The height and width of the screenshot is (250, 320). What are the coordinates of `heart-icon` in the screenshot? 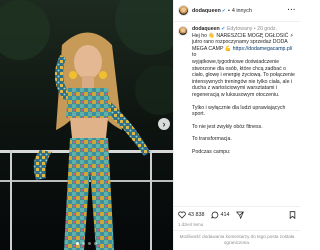 It's located at (182, 215).